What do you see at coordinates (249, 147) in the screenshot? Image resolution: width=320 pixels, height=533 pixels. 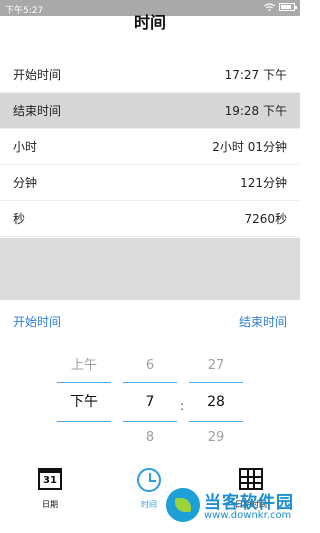 I see `hours-value: 2小时 01分钟` at bounding box center [249, 147].